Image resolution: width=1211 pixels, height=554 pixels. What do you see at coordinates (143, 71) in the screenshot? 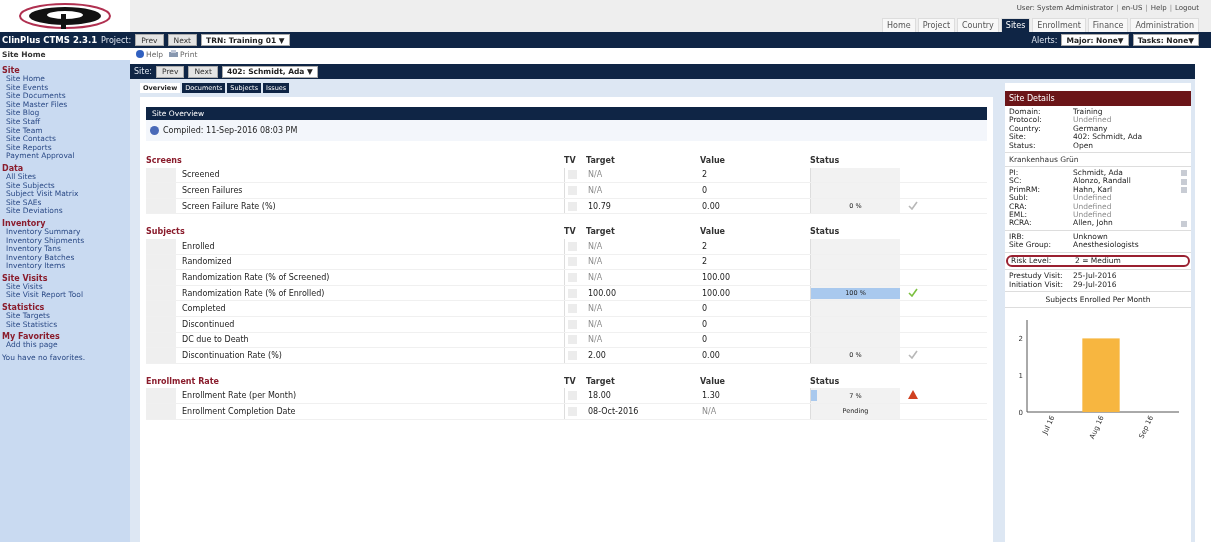
I see `site-label: Site:` at bounding box center [143, 71].